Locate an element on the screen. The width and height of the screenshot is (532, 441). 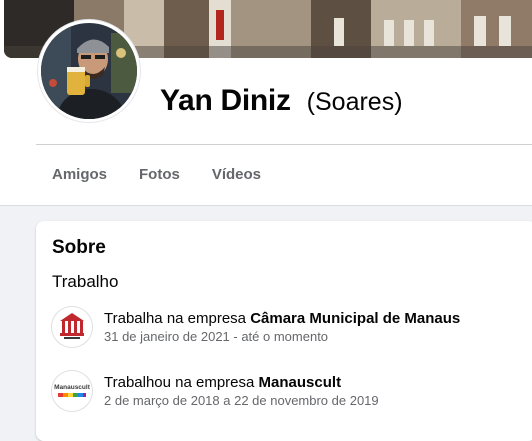
work-description: Trabalhou na empresa Manauscult is located at coordinates (241, 382).